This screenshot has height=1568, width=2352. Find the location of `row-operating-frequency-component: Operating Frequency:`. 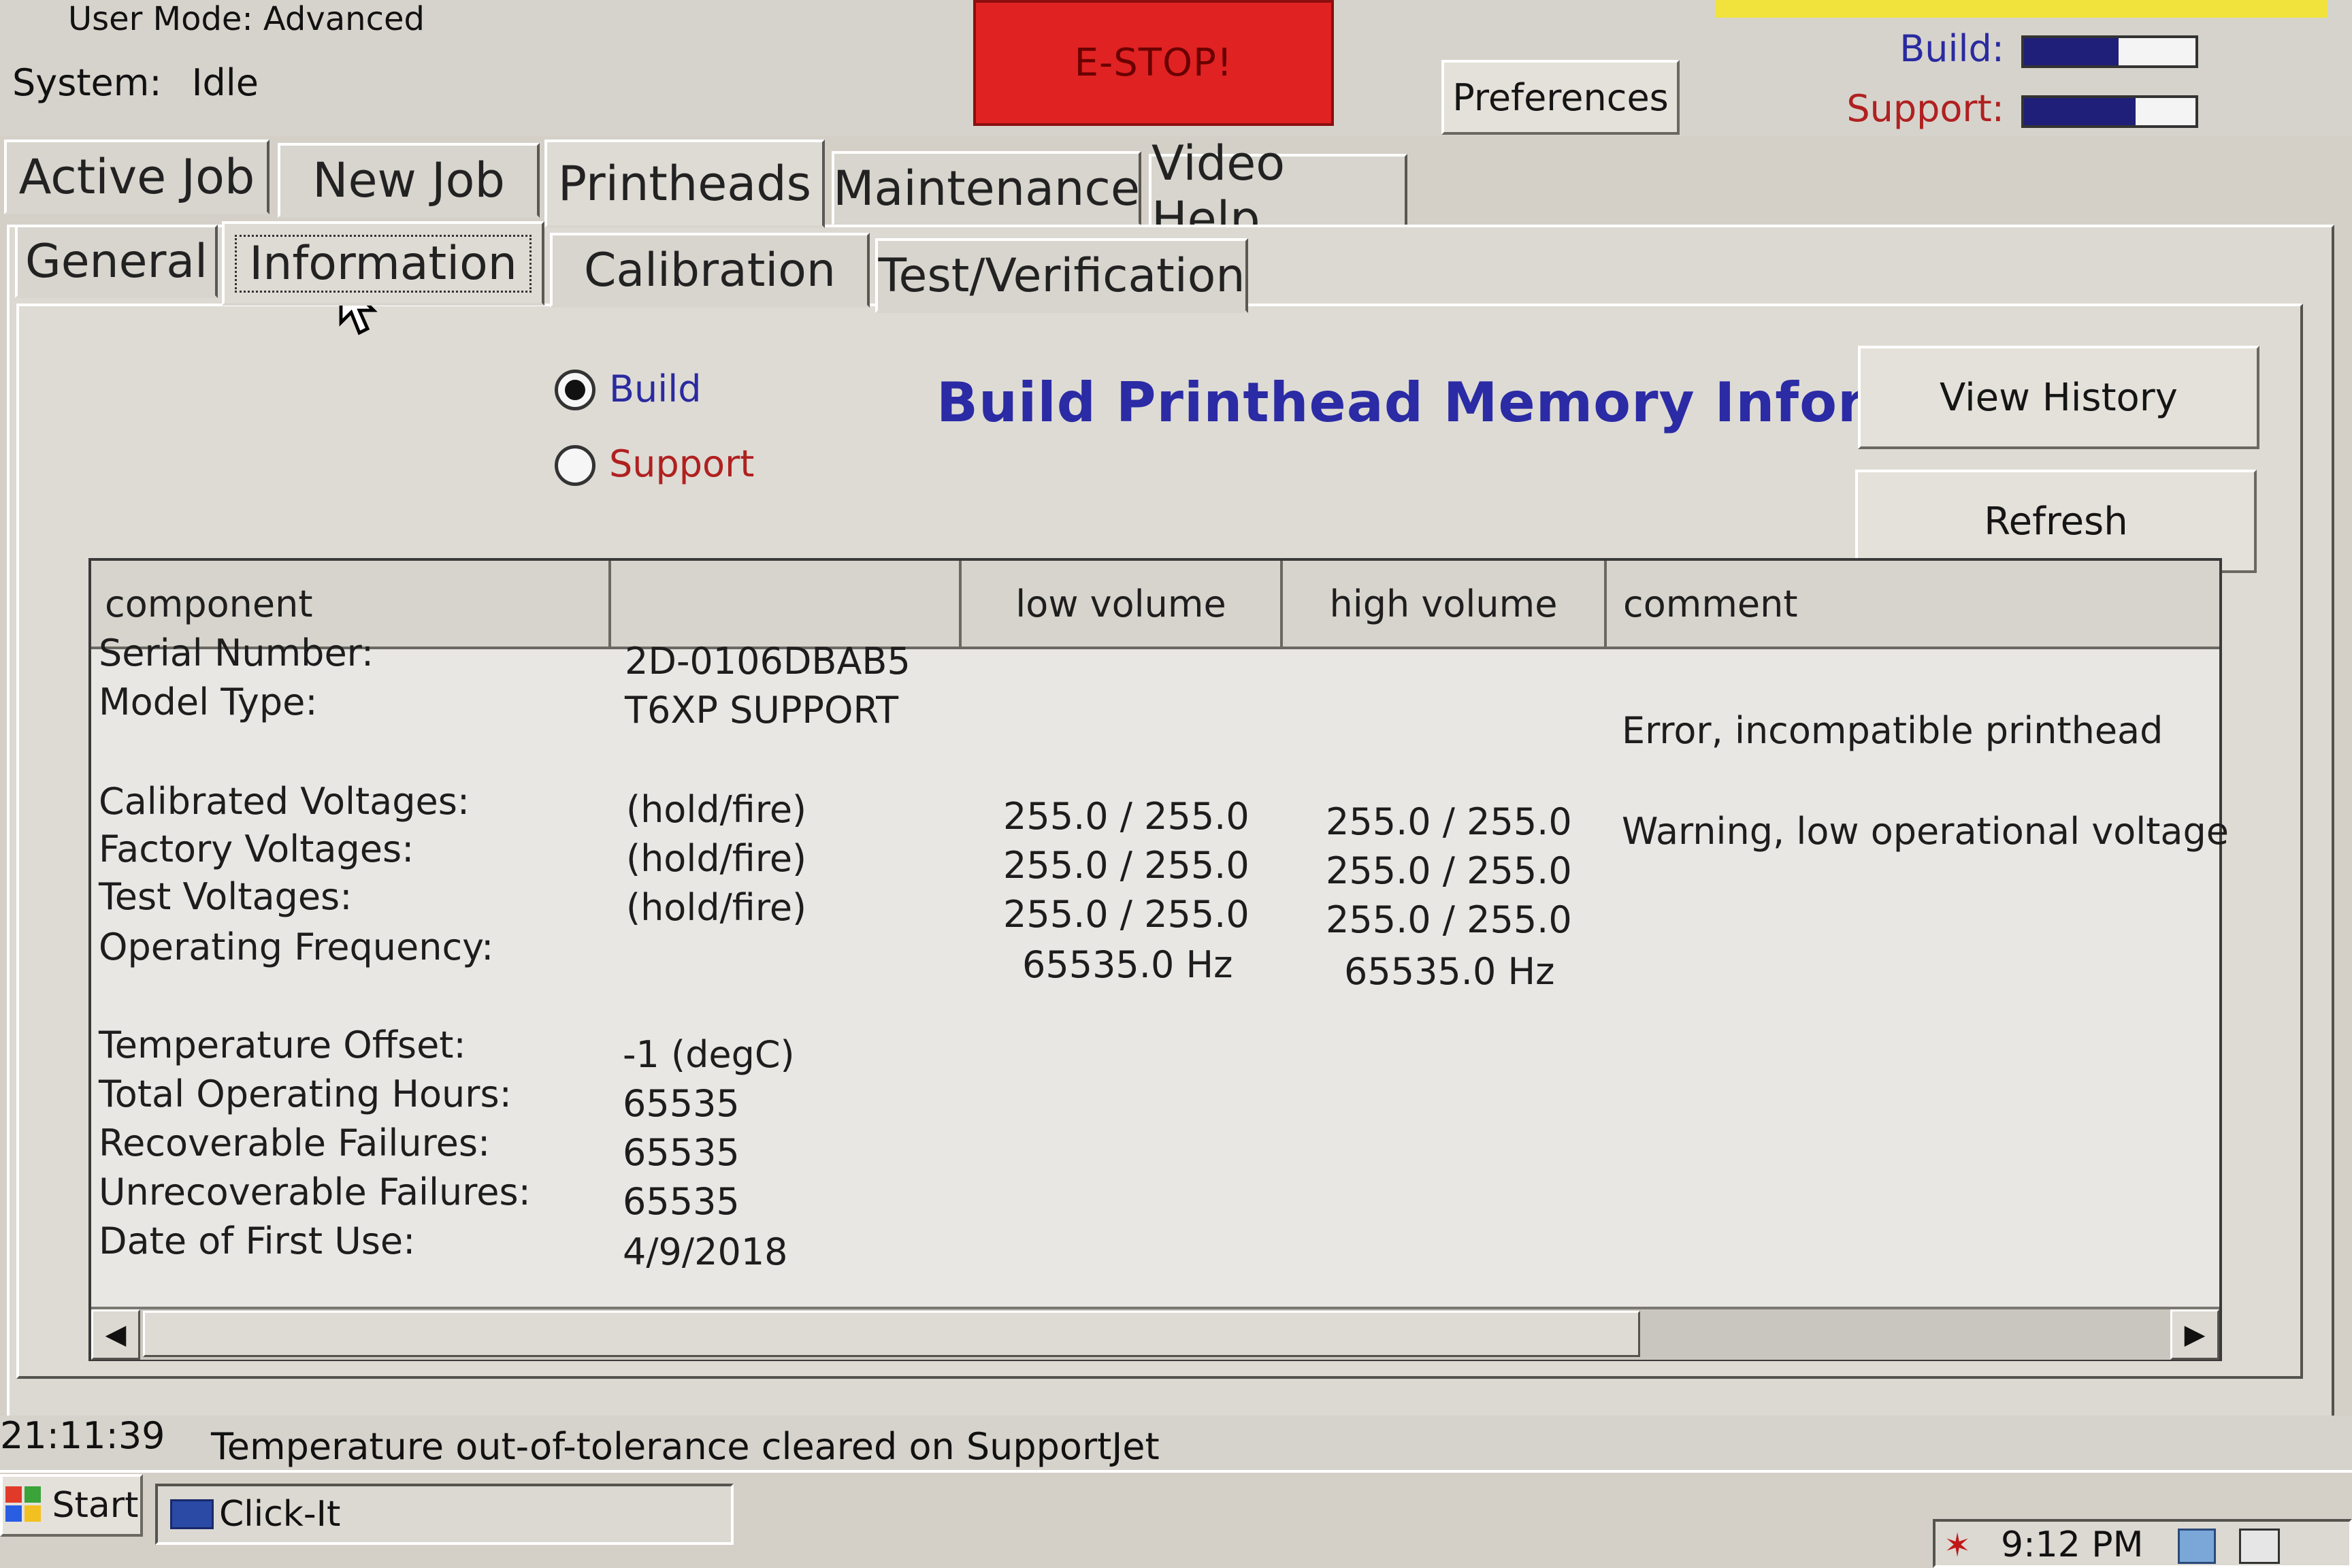

row-operating-frequency-component: Operating Frequency: is located at coordinates (296, 947).